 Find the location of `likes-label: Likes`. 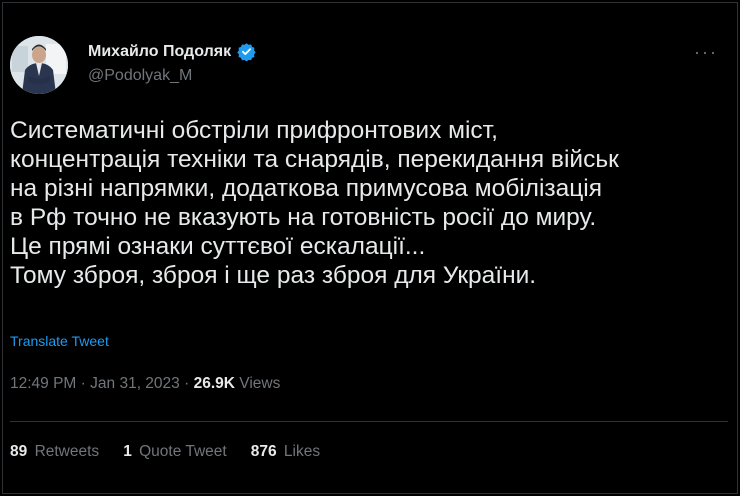

likes-label: Likes is located at coordinates (302, 451).